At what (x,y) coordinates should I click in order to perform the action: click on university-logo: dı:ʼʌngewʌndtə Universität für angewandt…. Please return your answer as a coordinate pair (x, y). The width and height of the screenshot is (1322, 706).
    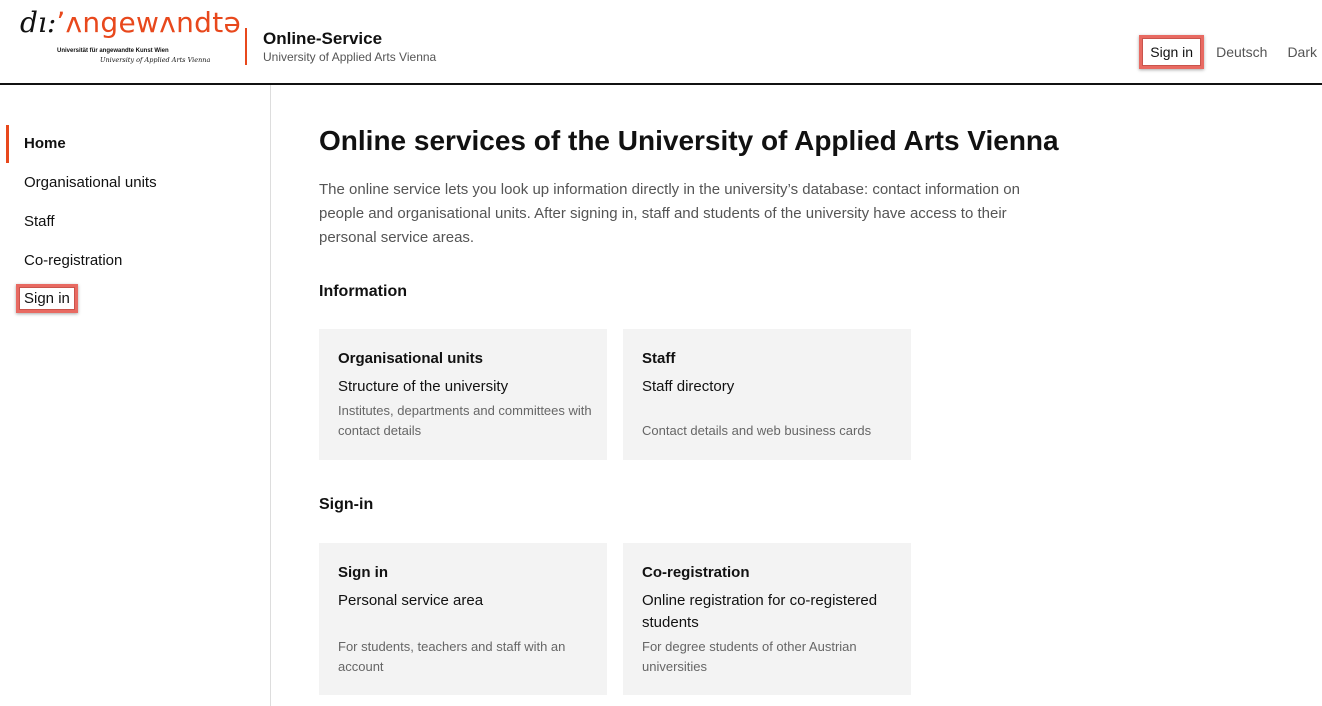
    Looking at the image, I should click on (130, 37).